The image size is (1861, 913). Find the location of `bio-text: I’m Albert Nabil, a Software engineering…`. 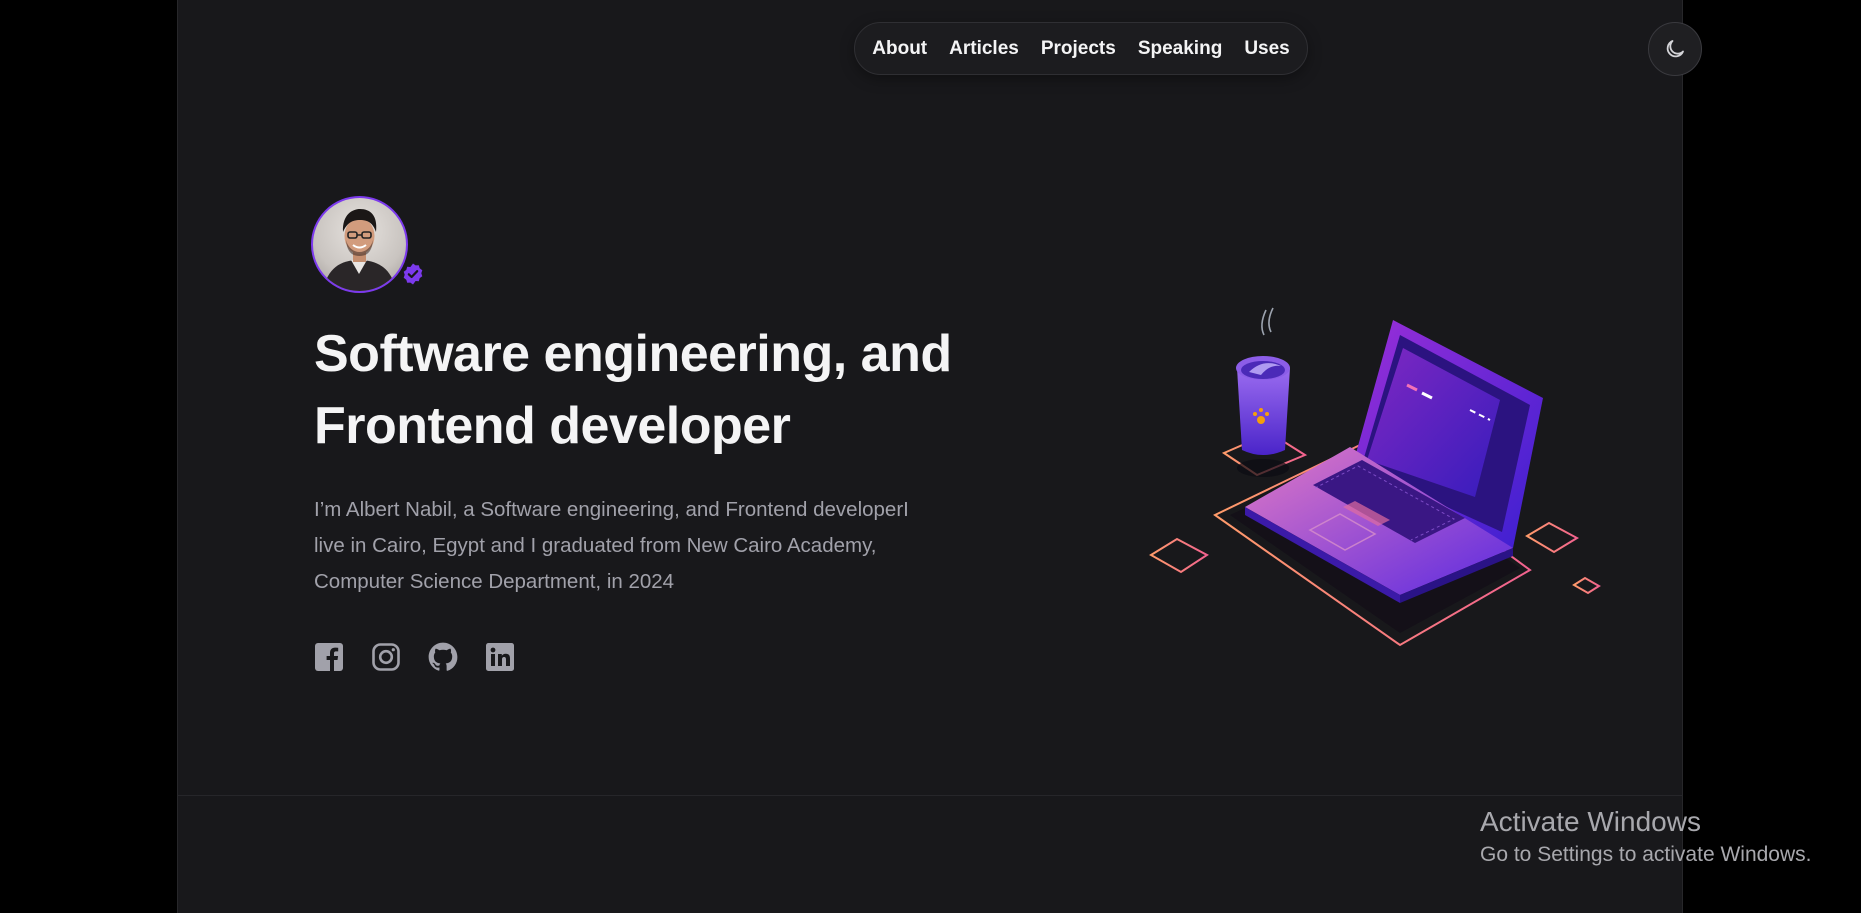

bio-text: I’m Albert Nabil, a Software engineering… is located at coordinates (644, 546).